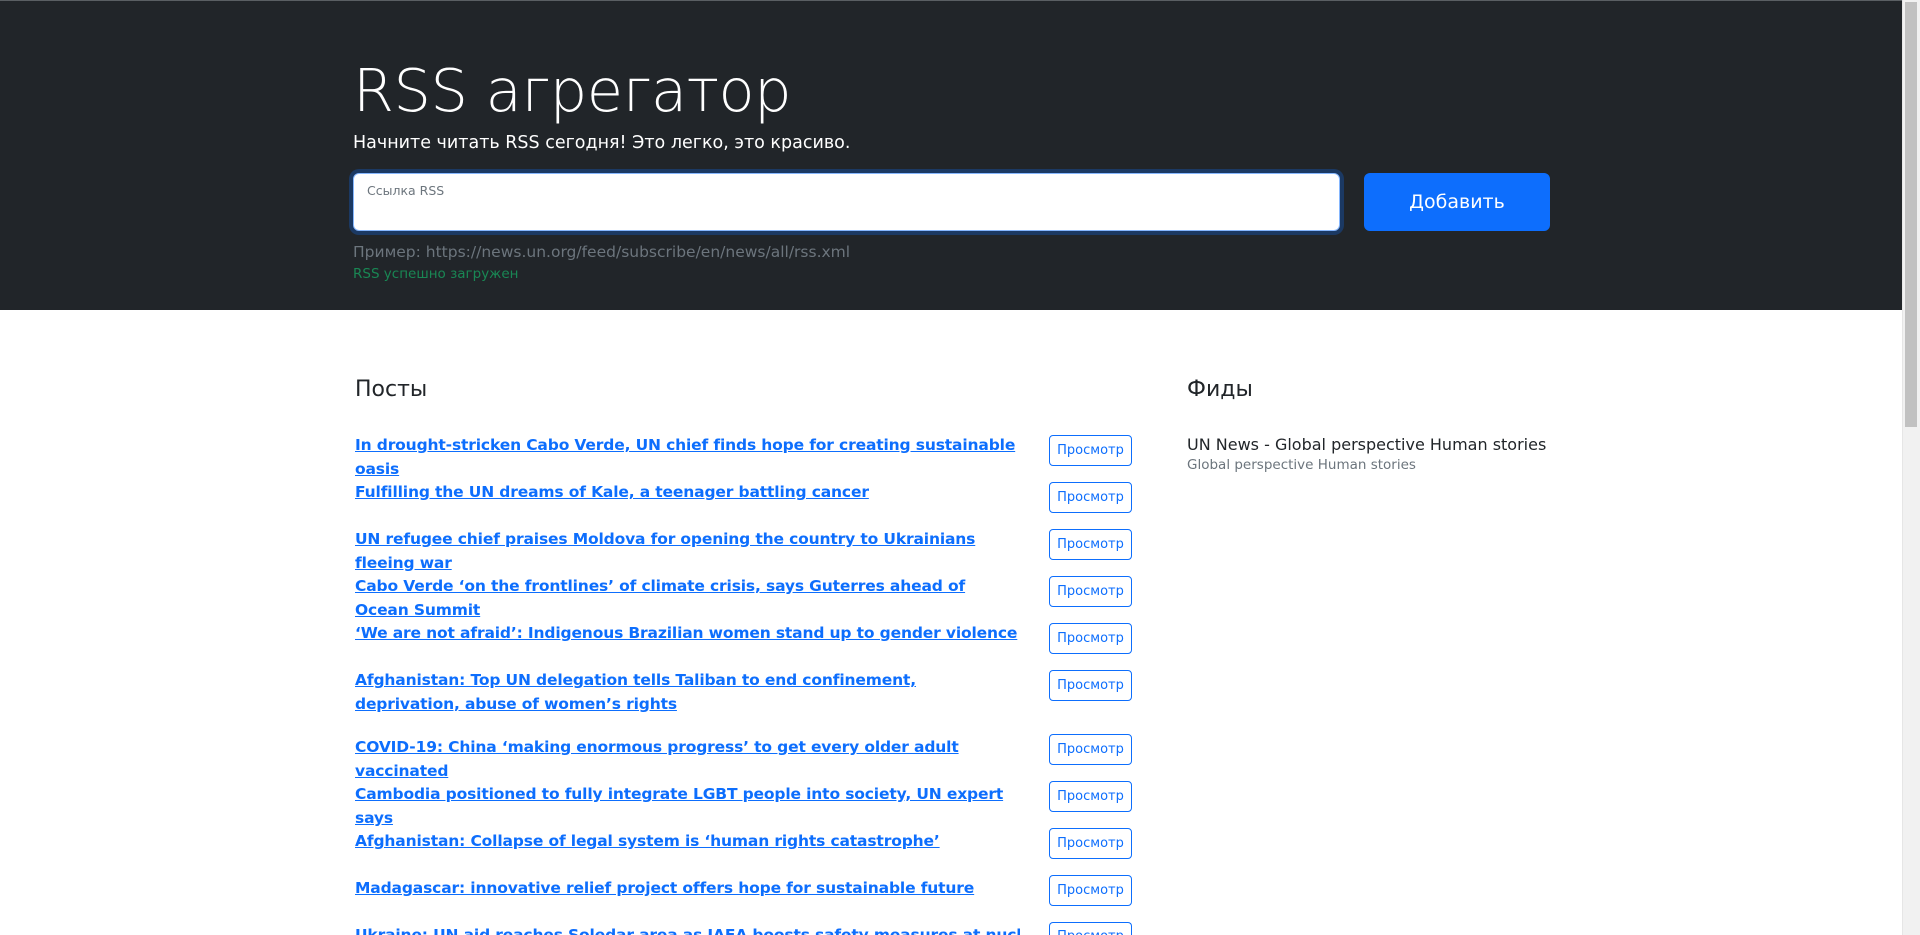 The image size is (1920, 935). I want to click on page-title: RSS агрегатор, so click(572, 90).